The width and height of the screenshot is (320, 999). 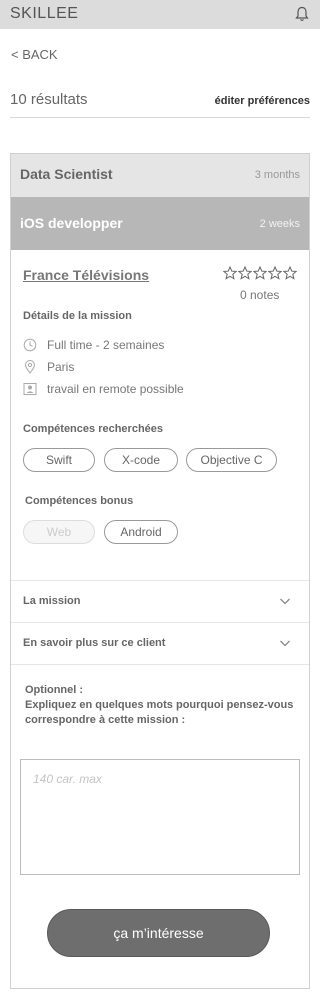 I want to click on edit-preferences-link: éditer préférences, so click(x=262, y=101).